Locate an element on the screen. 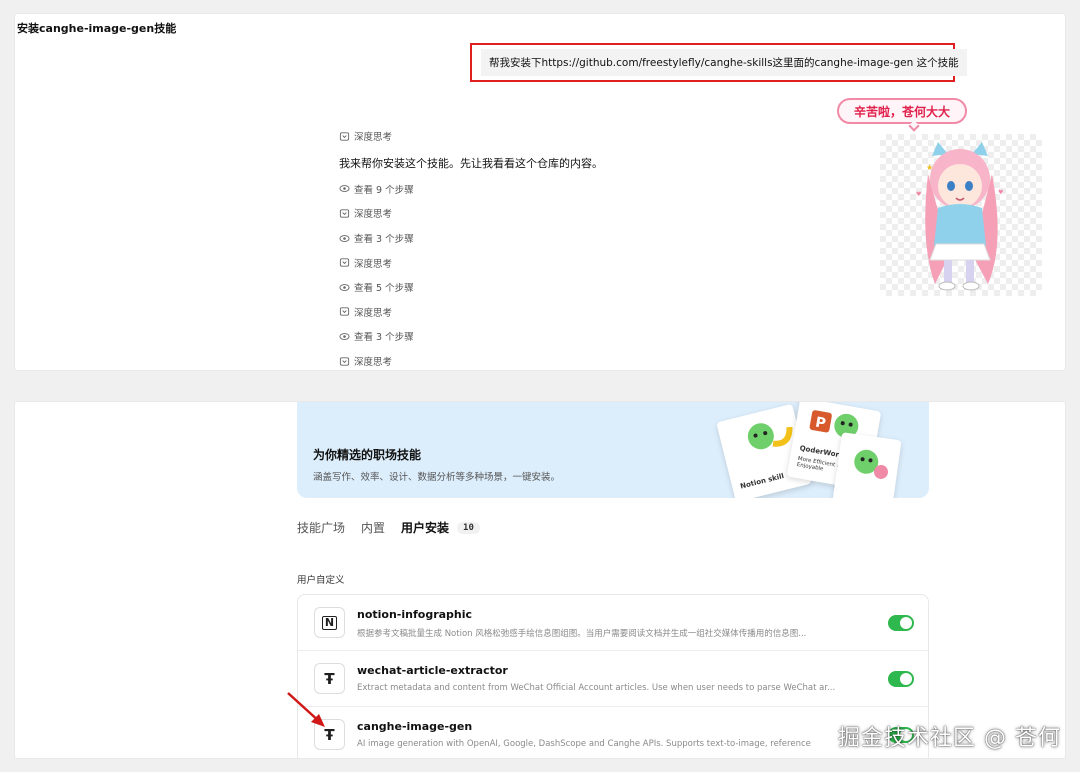 The width and height of the screenshot is (1080, 772). skill-name: canghe-image-gen is located at coordinates (415, 726).